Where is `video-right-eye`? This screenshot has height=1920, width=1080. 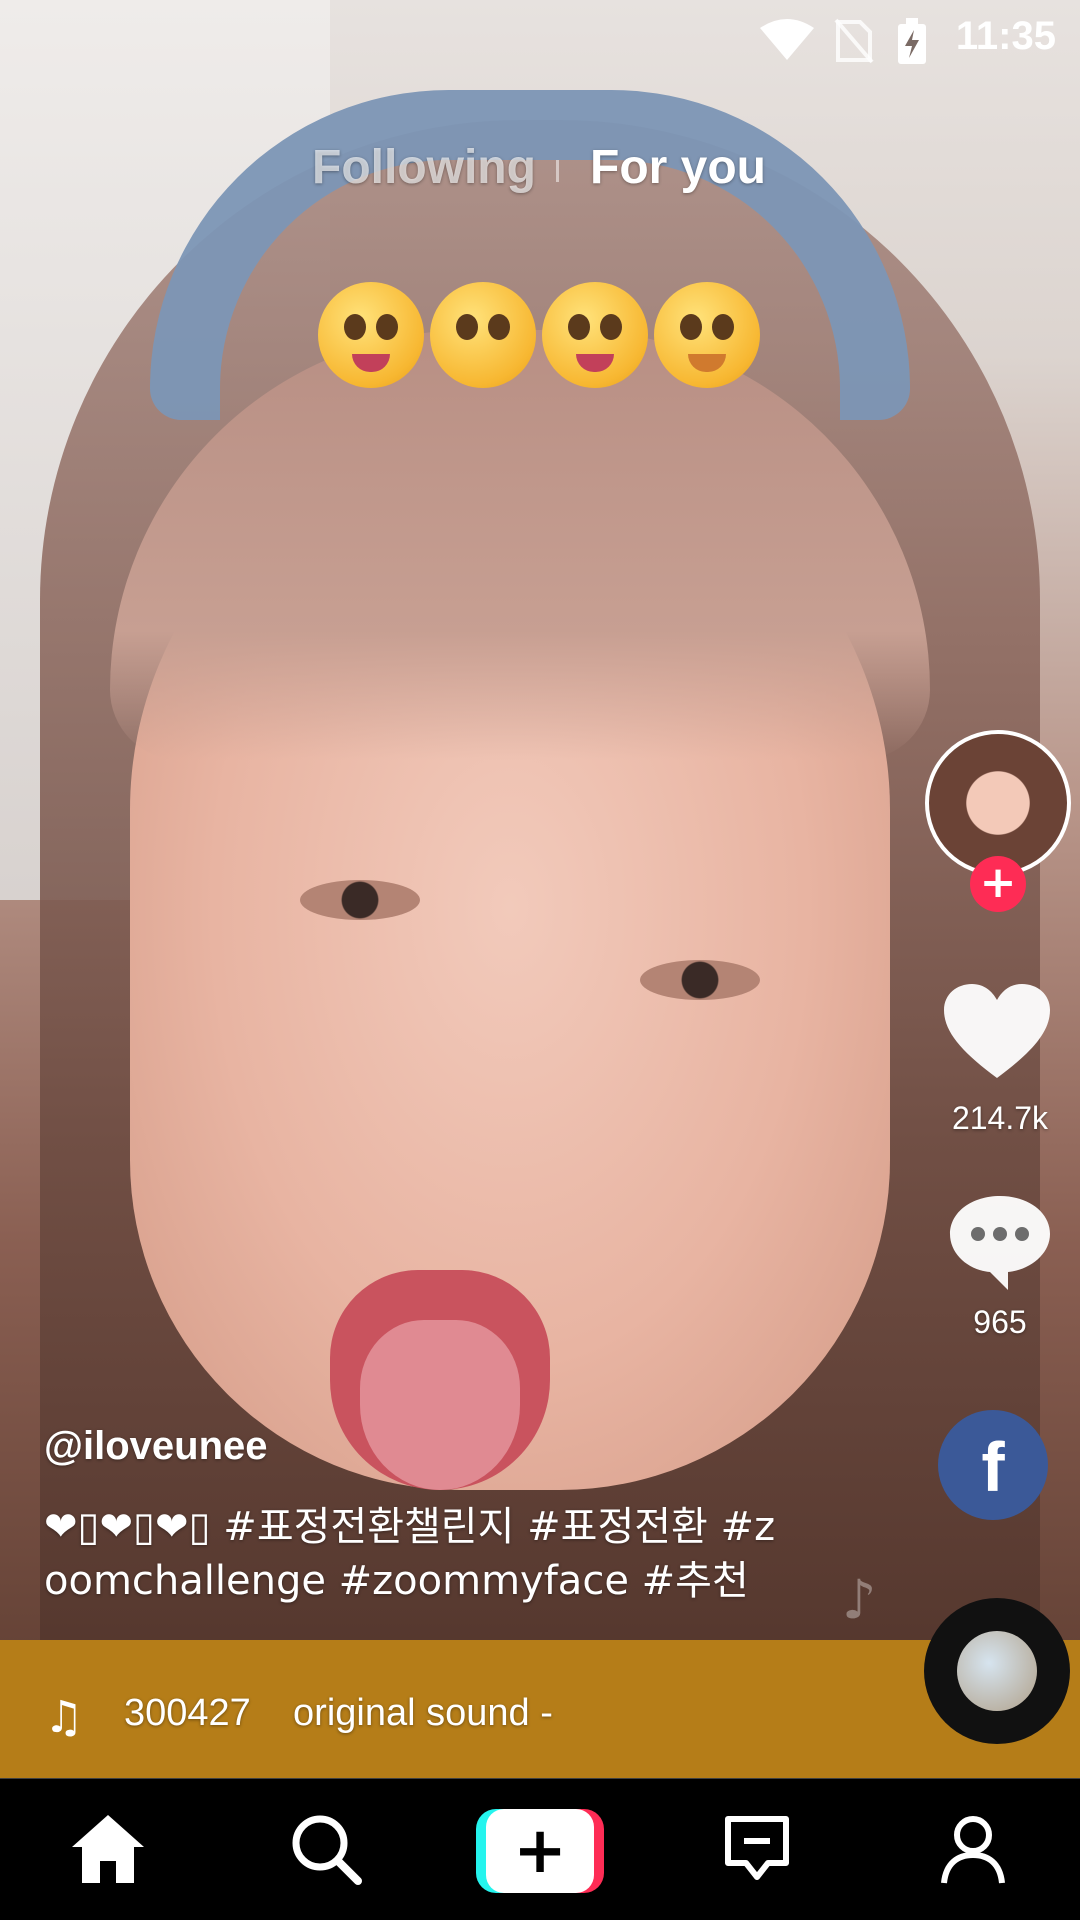 video-right-eye is located at coordinates (700, 980).